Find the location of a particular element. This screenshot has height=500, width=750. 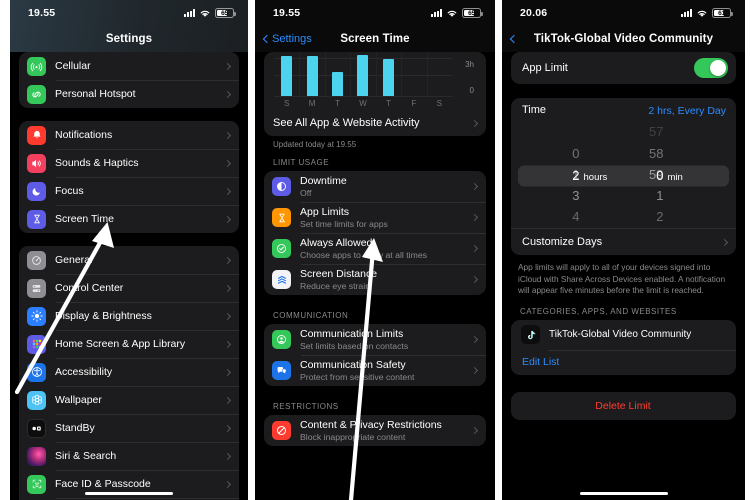

back-button: Settings is located at coordinates (287, 39).